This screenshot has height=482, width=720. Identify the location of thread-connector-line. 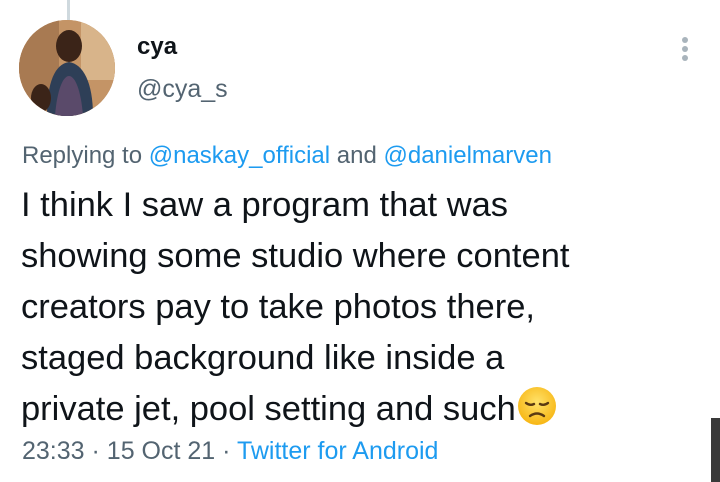
(68, 10).